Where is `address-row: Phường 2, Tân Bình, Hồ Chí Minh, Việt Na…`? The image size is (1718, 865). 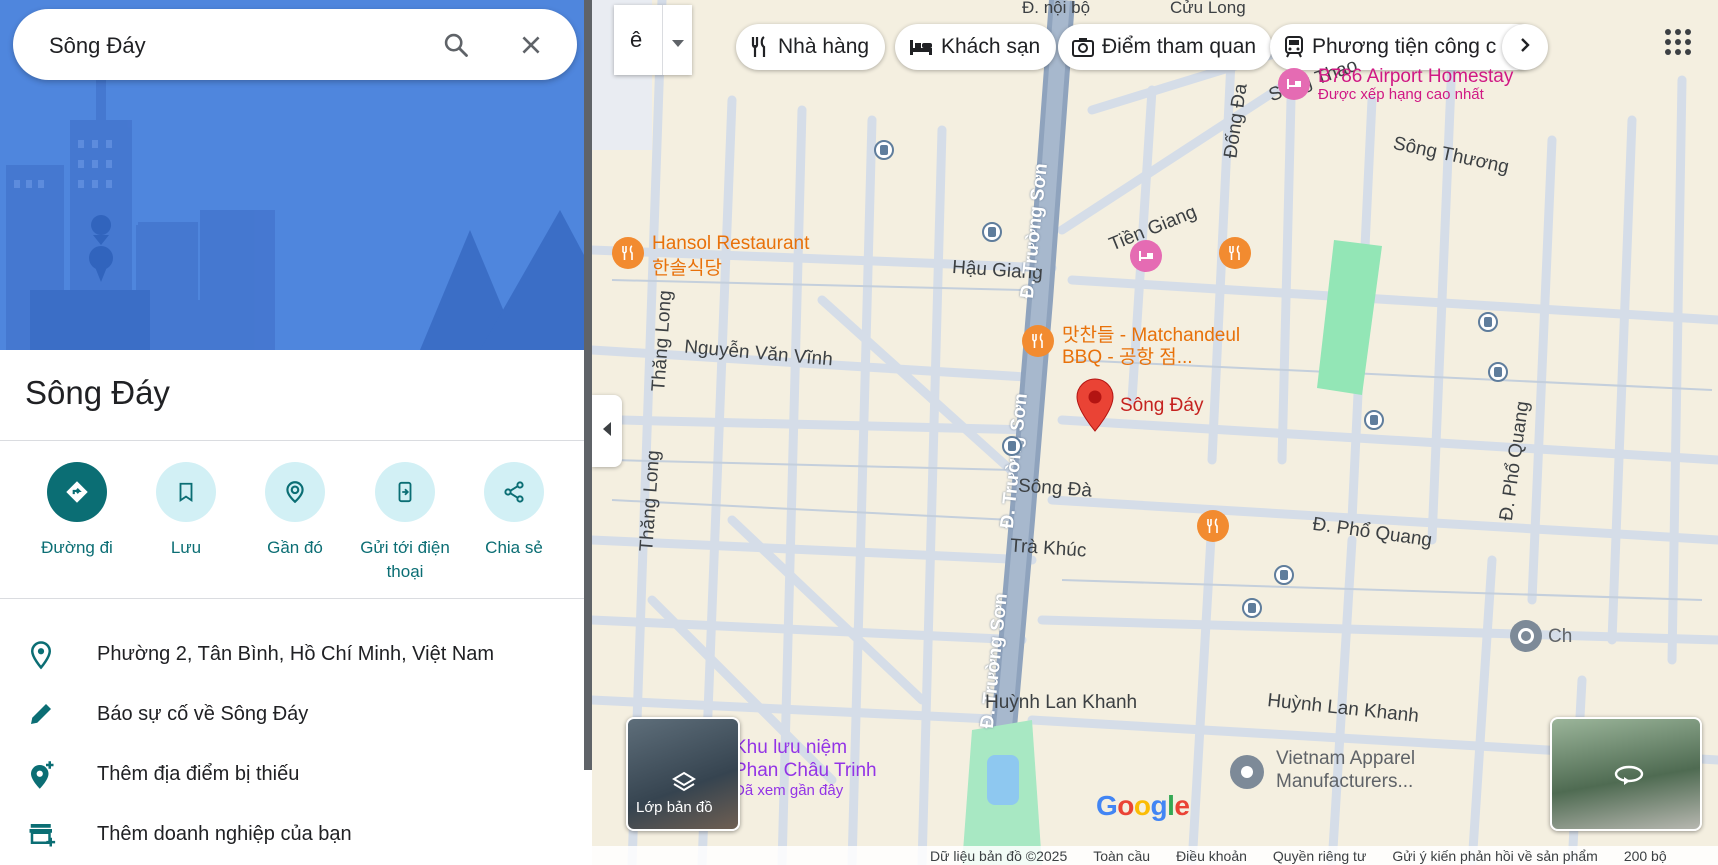
address-row: Phường 2, Tân Bình, Hồ Chí Minh, Việt Na… is located at coordinates (296, 654).